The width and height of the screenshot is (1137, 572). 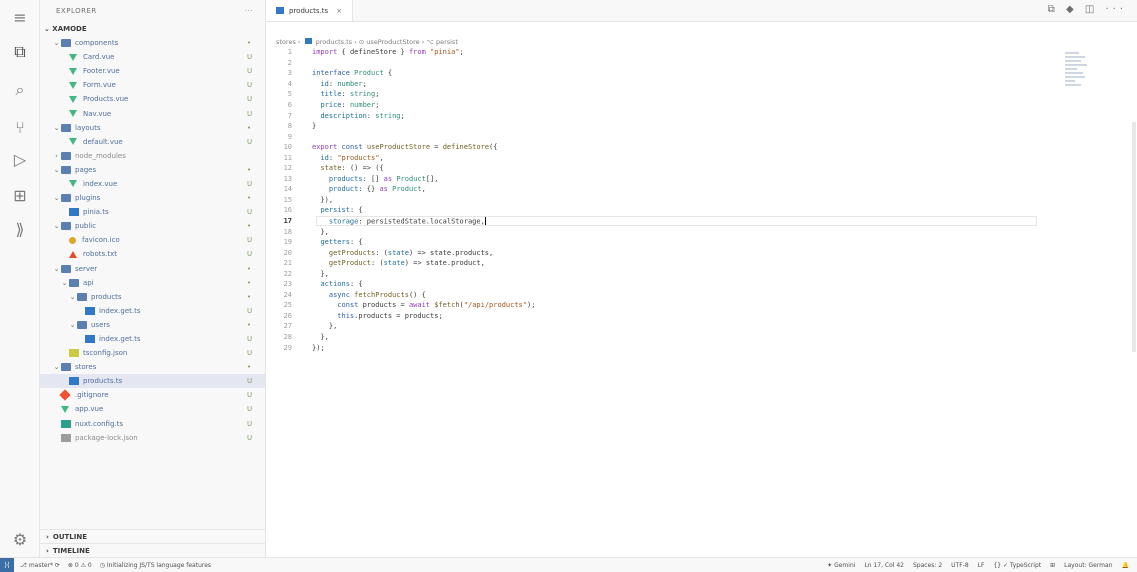 What do you see at coordinates (1052, 565) in the screenshot?
I see `status-item: ⊞` at bounding box center [1052, 565].